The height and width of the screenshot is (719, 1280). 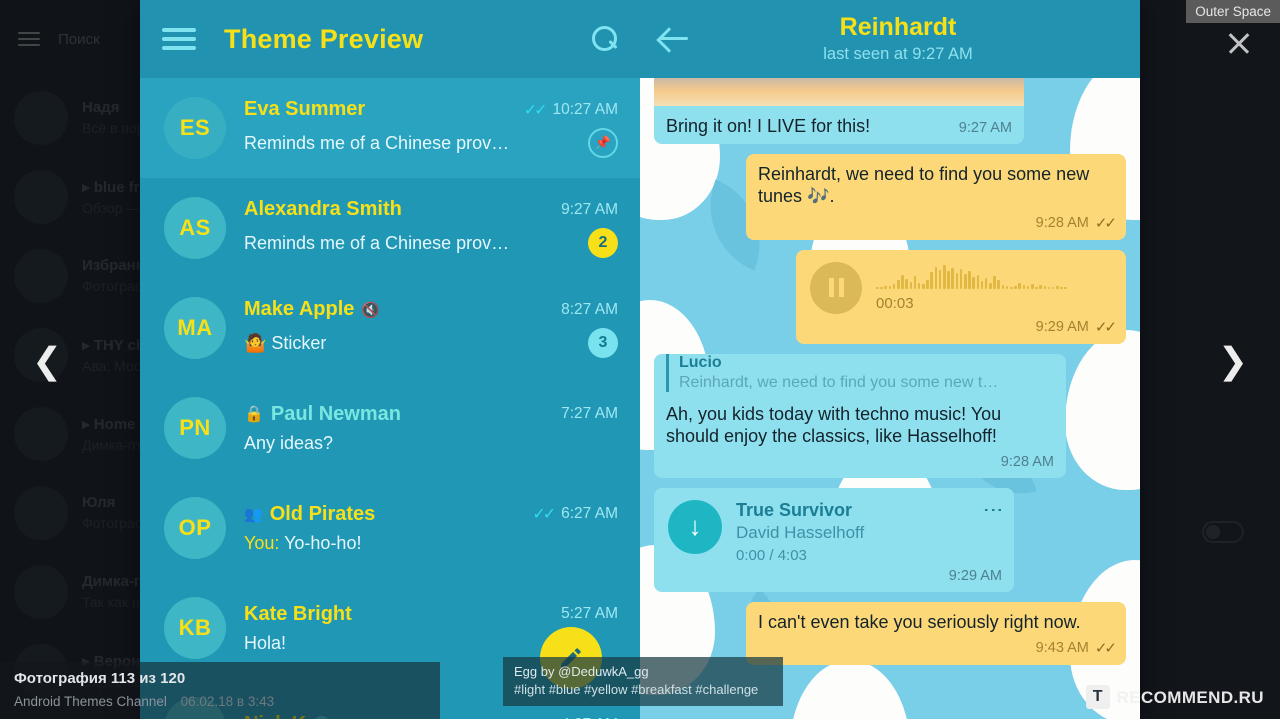 What do you see at coordinates (1105, 223) in the screenshot?
I see `read-ticks-icon: ✓✓` at bounding box center [1105, 223].